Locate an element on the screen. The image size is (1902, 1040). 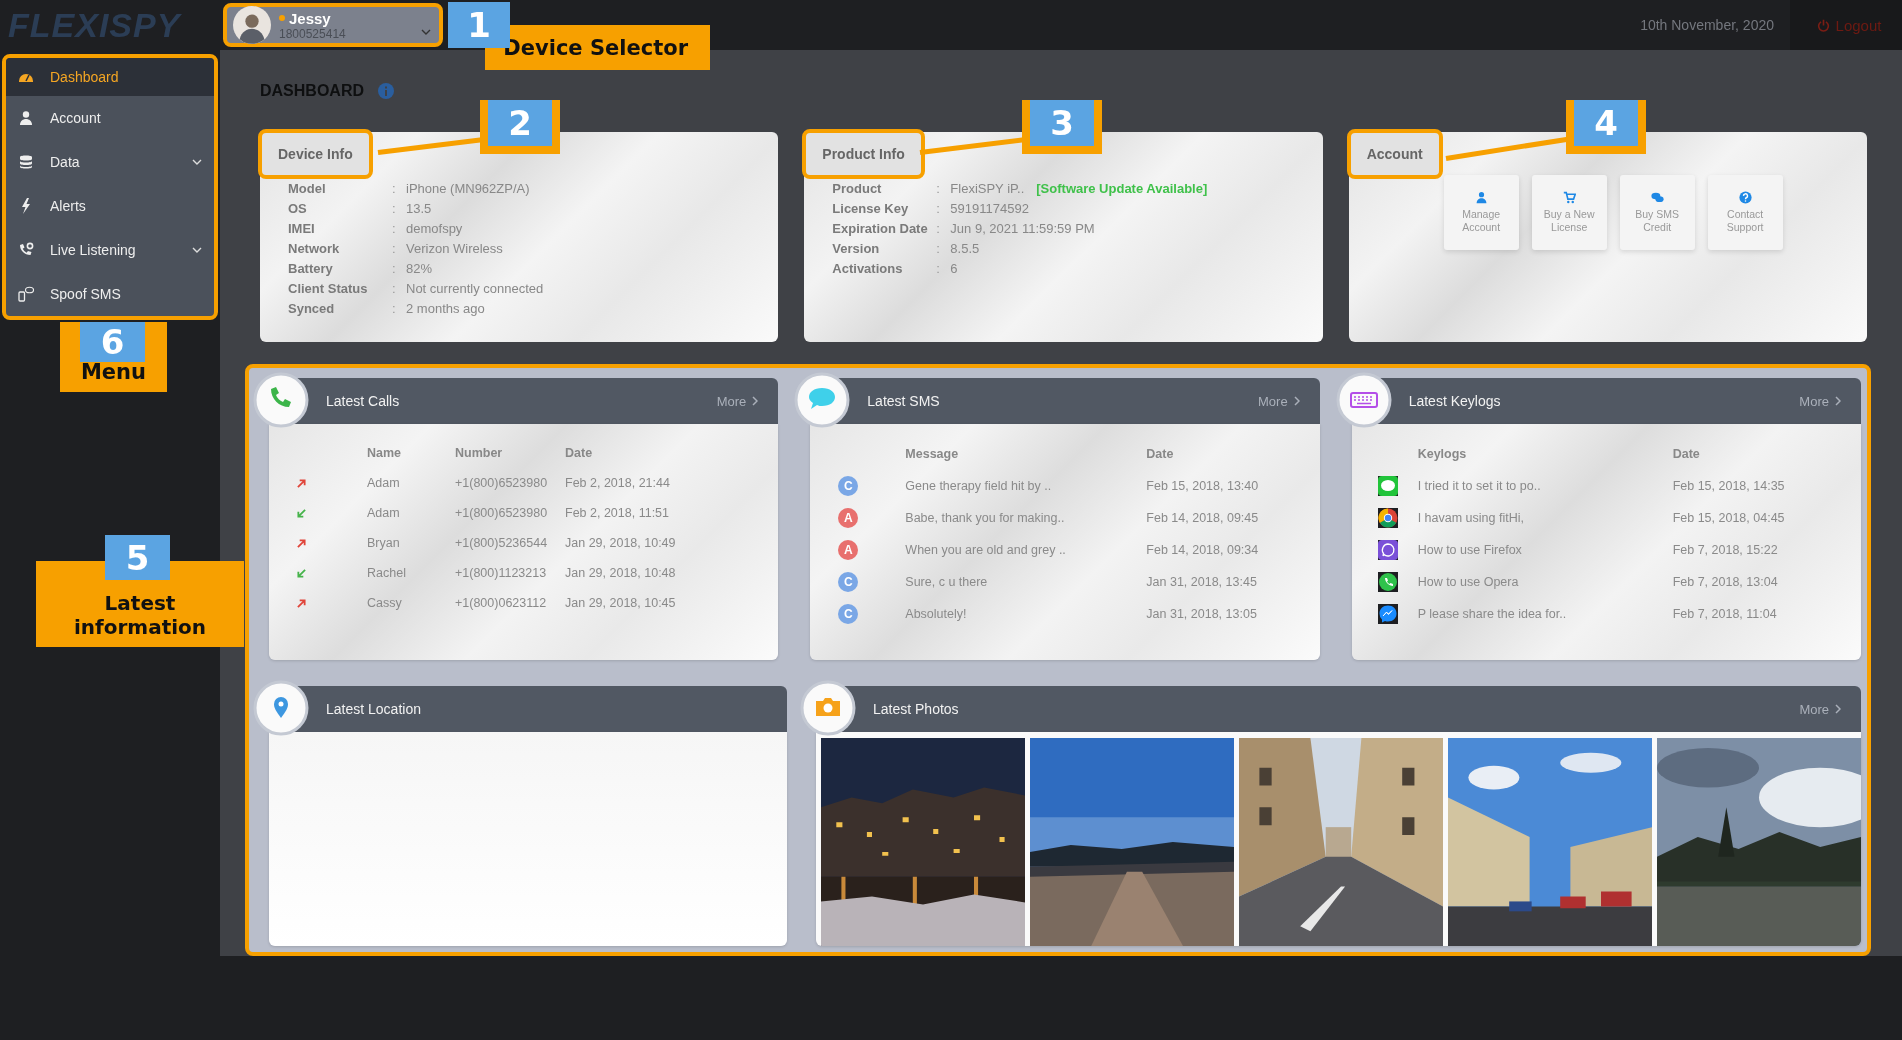
field-value: 59191174592 is located at coordinates (989, 208).